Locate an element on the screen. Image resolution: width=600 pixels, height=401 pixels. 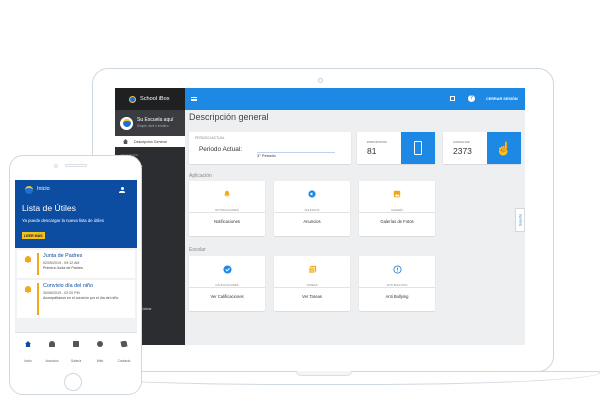
phone-camera is located at coordinates (56, 166).